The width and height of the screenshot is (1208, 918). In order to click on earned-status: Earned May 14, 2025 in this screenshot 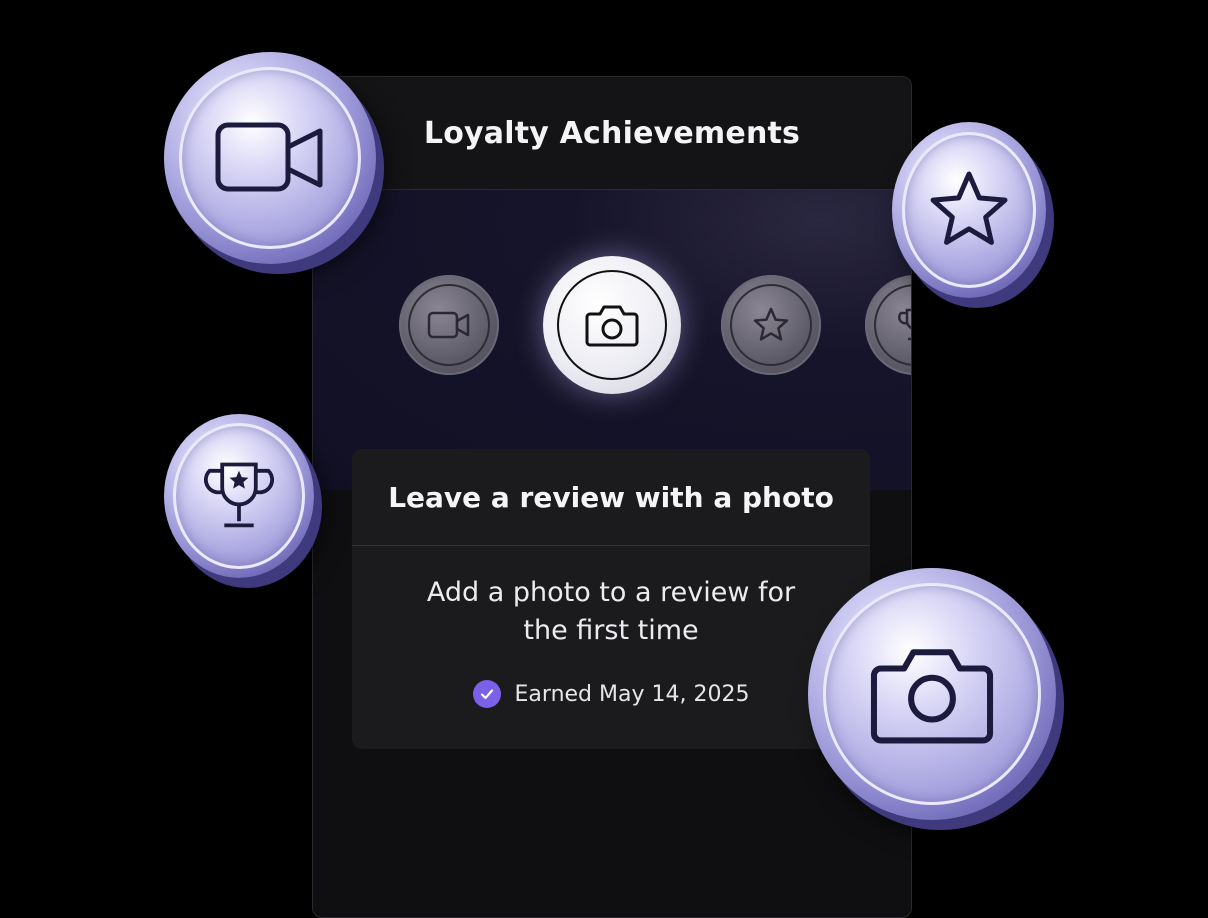, I will do `click(611, 694)`.